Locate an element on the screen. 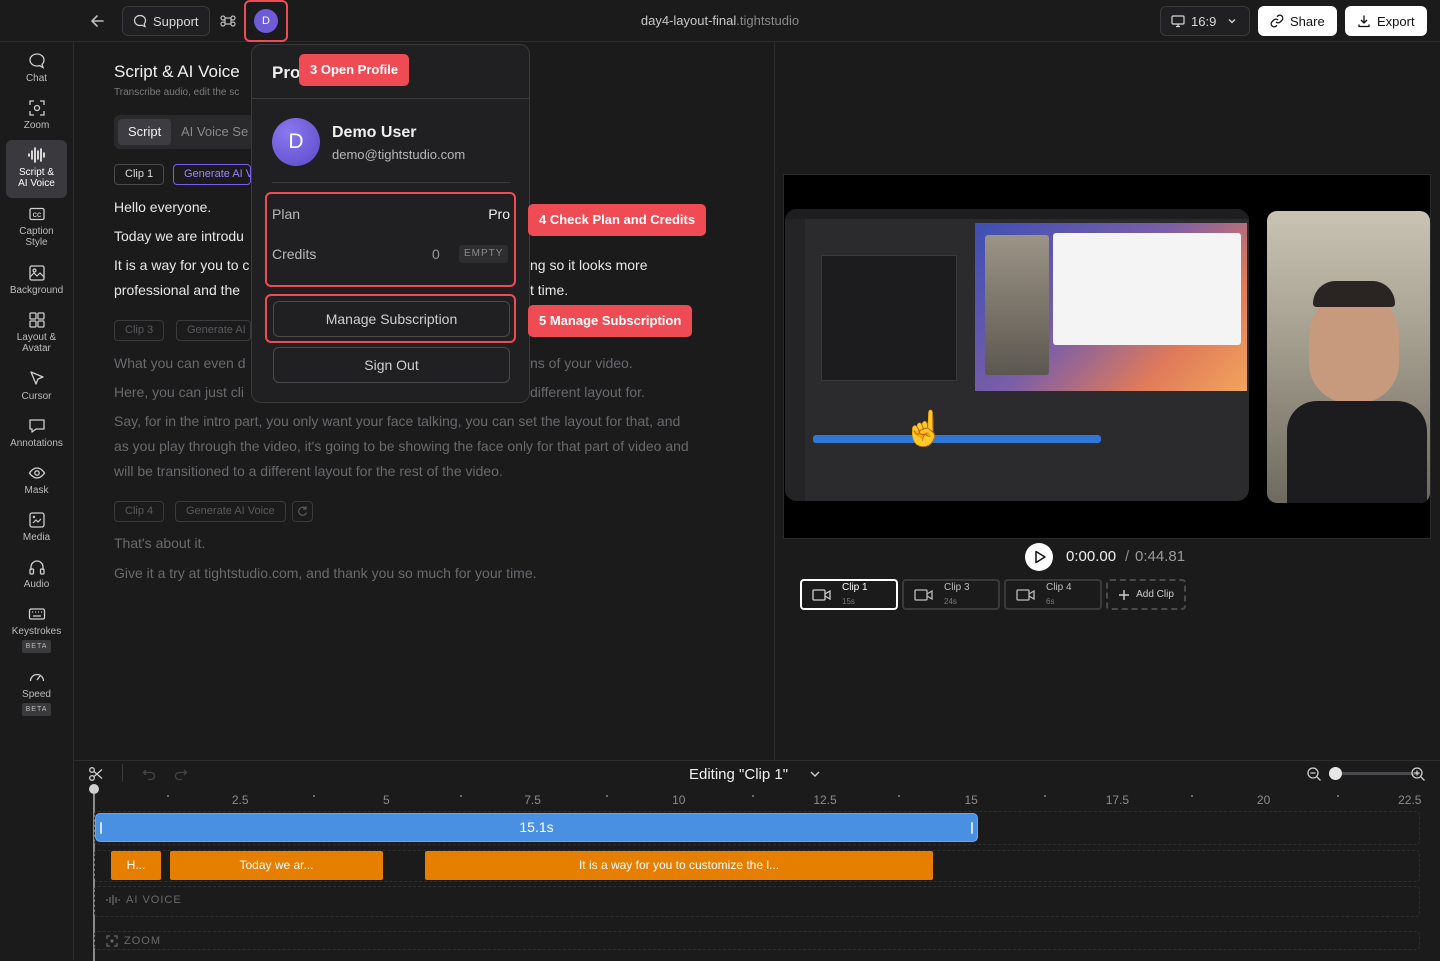 Image resolution: width=1440 pixels, height=961 pixels. rail-item-caption-style: CC Caption Style is located at coordinates (36, 228).